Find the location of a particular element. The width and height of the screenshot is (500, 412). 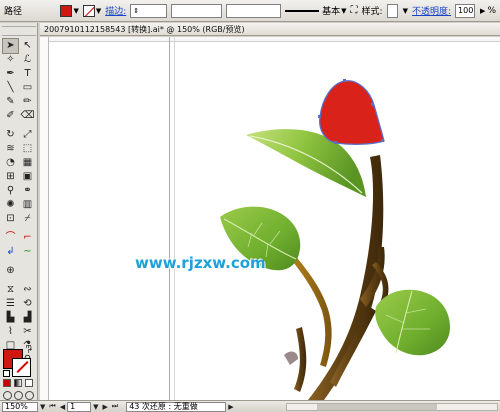

reshape-tool-icon: ⌐ is located at coordinates (27, 238).